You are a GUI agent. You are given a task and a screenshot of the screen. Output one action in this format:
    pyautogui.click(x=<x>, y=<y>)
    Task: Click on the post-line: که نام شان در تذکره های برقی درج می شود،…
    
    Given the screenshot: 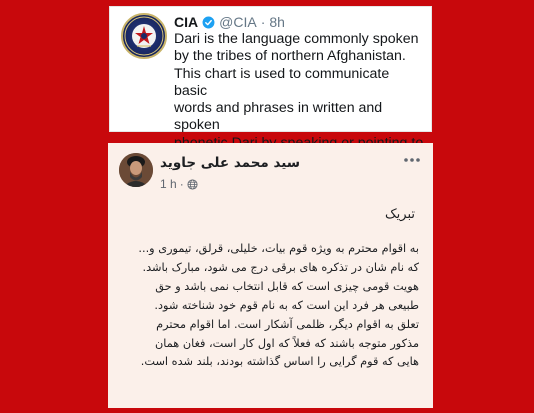 What is the action you would take?
    pyautogui.click(x=280, y=267)
    